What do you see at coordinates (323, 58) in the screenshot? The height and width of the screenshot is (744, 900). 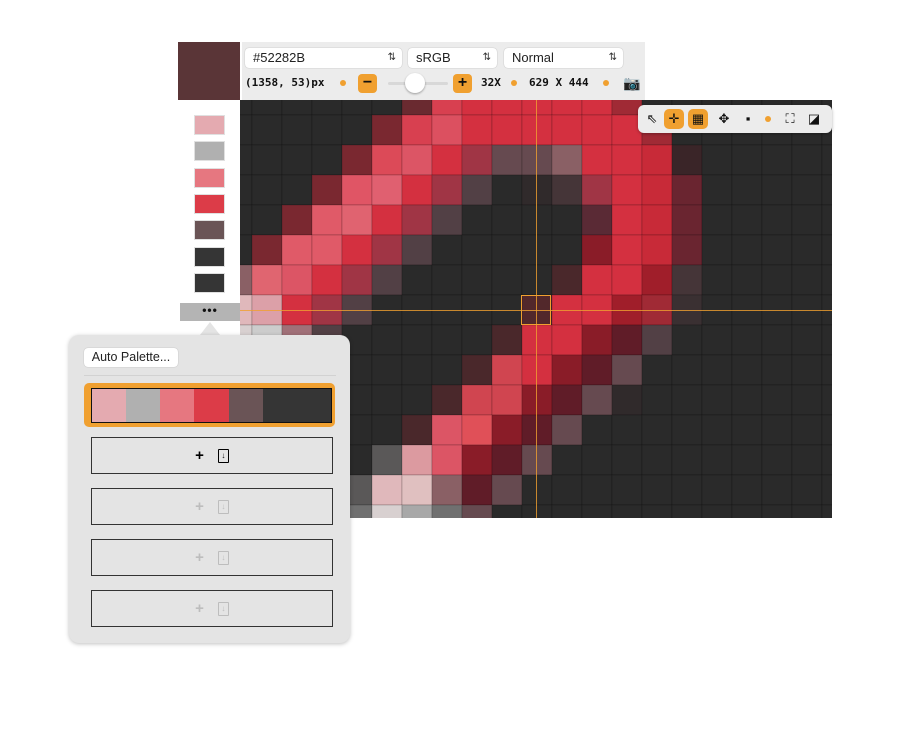 I see `hex-select: #52282B ⇅` at bounding box center [323, 58].